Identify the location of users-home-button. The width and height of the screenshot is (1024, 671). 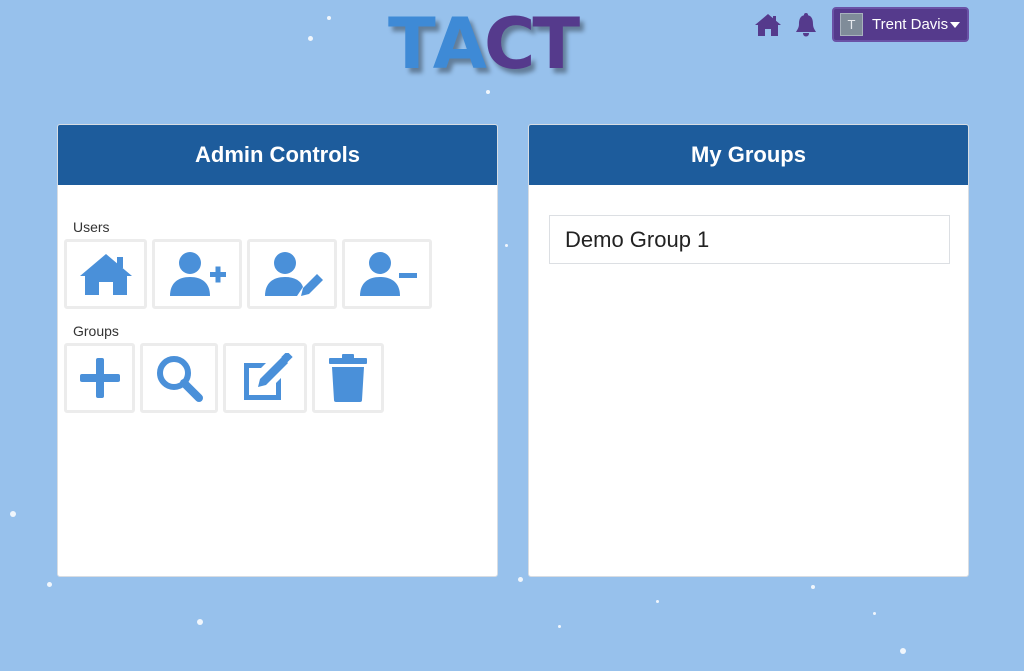
(105, 274).